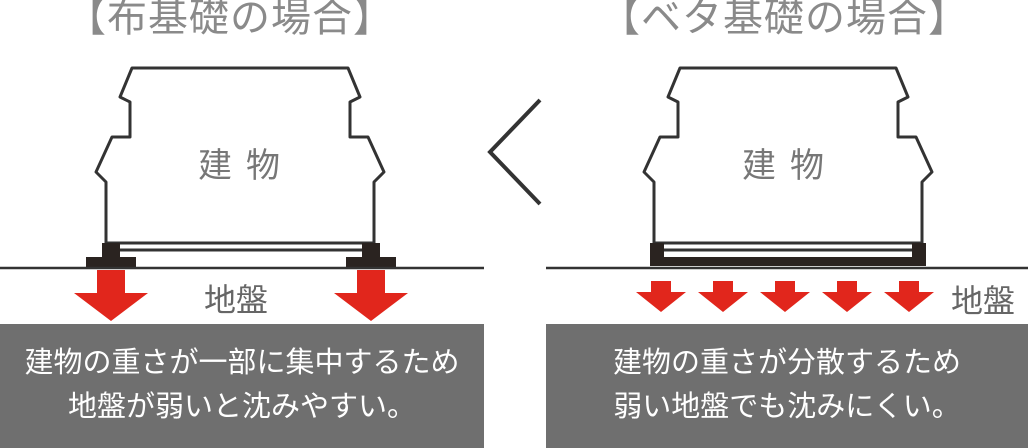  What do you see at coordinates (236, 300) in the screenshot?
I see `ground-label-left: 地盤` at bounding box center [236, 300].